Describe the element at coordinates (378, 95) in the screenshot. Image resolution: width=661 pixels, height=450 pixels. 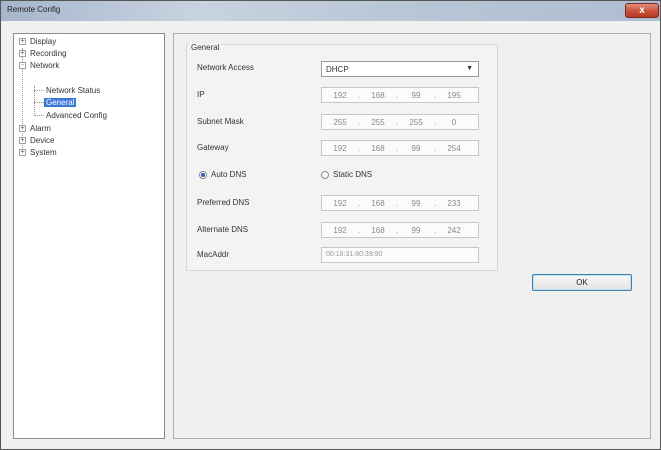
I see `ip-octet: 168` at that location.